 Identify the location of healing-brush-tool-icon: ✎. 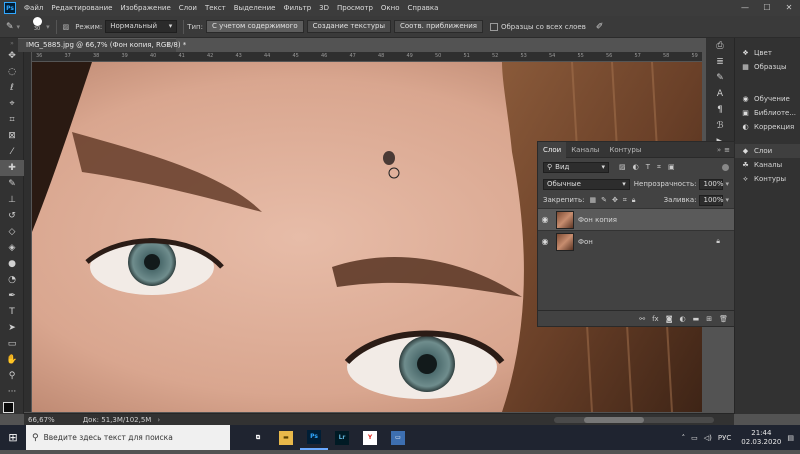
(10, 27).